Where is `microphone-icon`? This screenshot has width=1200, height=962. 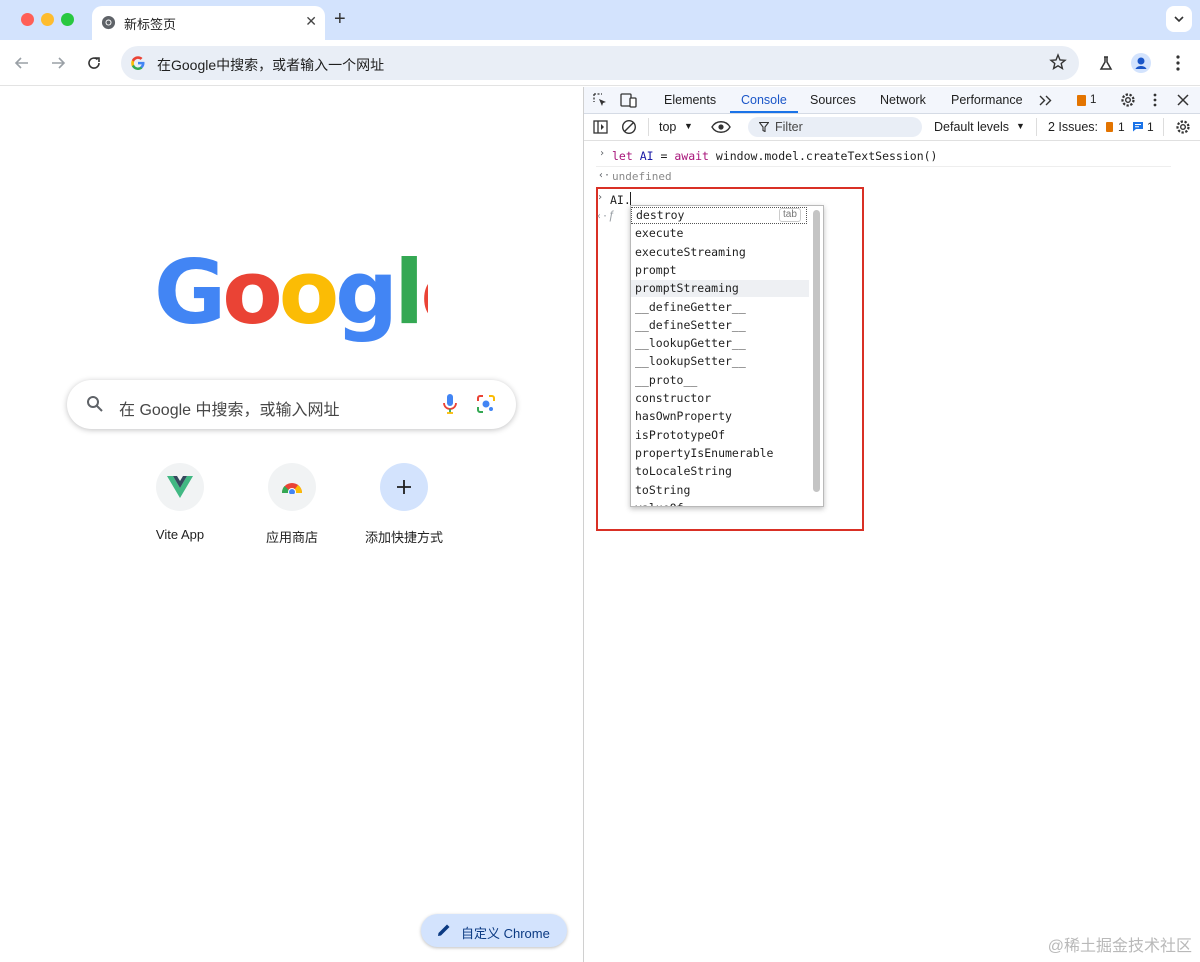 microphone-icon is located at coordinates (450, 404).